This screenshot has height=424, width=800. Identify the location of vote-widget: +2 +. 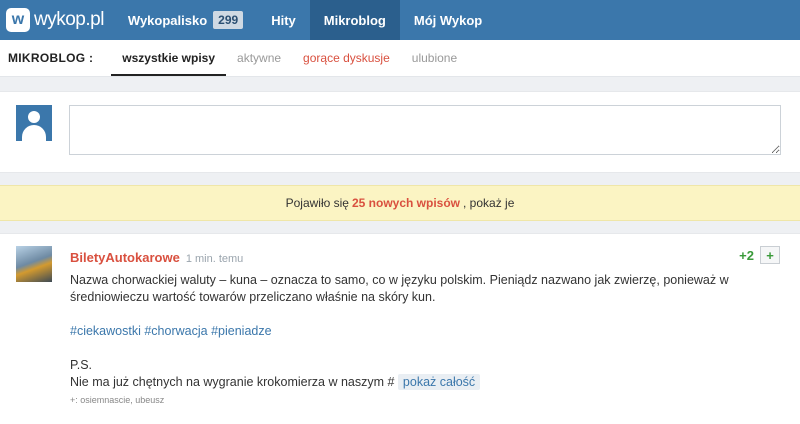
(759, 255).